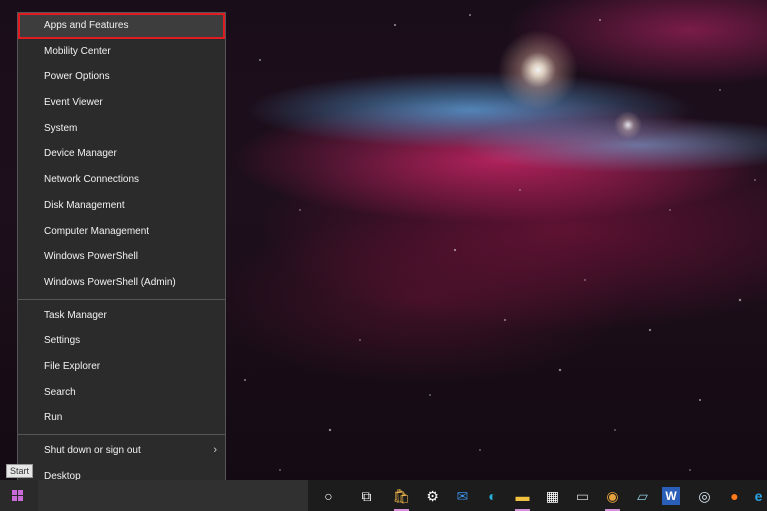  What do you see at coordinates (110, 282) in the screenshot?
I see `menu-item-label: Windows PowerShell (Admin)` at bounding box center [110, 282].